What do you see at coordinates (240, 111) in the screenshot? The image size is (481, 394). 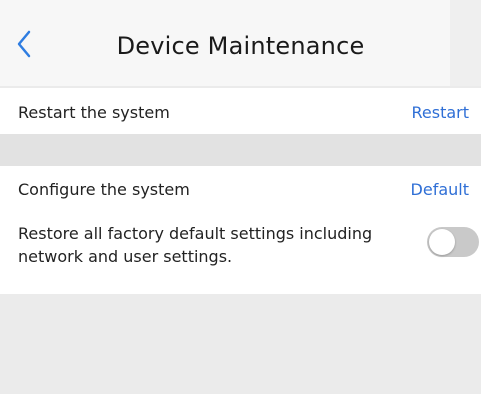 I see `restart-row: Restart the system Restart` at bounding box center [240, 111].